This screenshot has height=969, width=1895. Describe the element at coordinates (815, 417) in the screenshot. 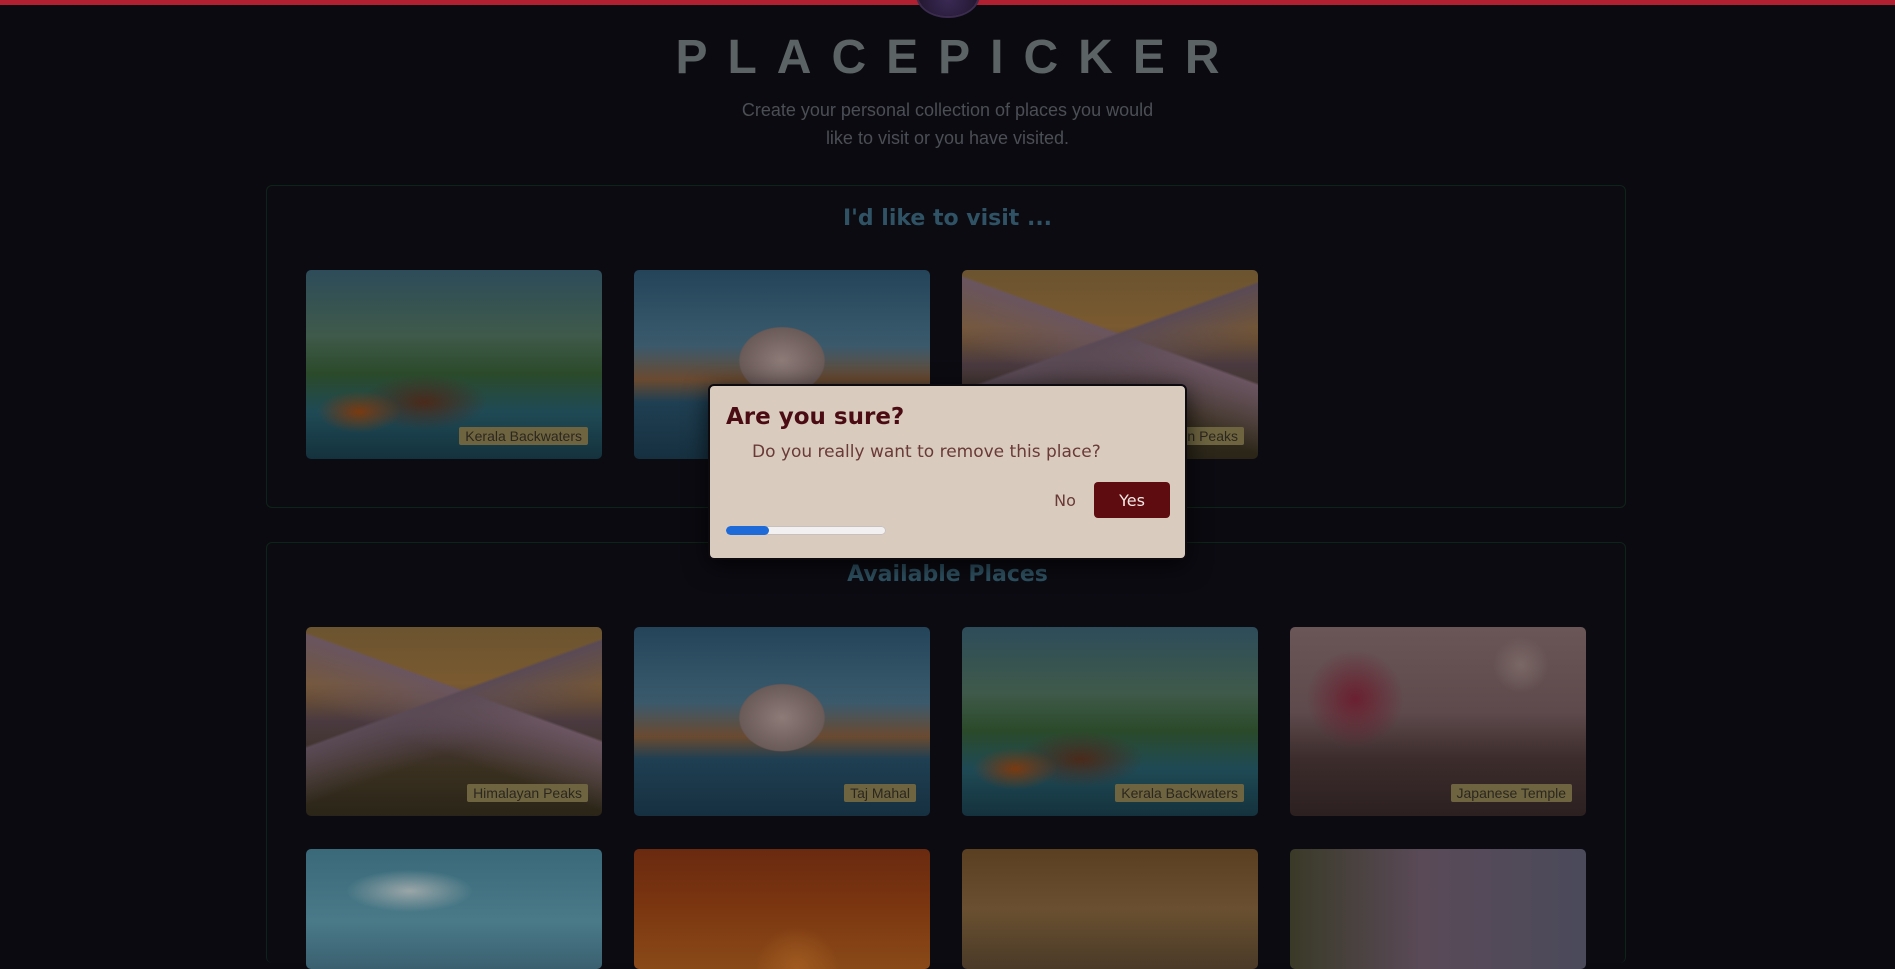

I see `dialog-title: Are you sure?` at that location.